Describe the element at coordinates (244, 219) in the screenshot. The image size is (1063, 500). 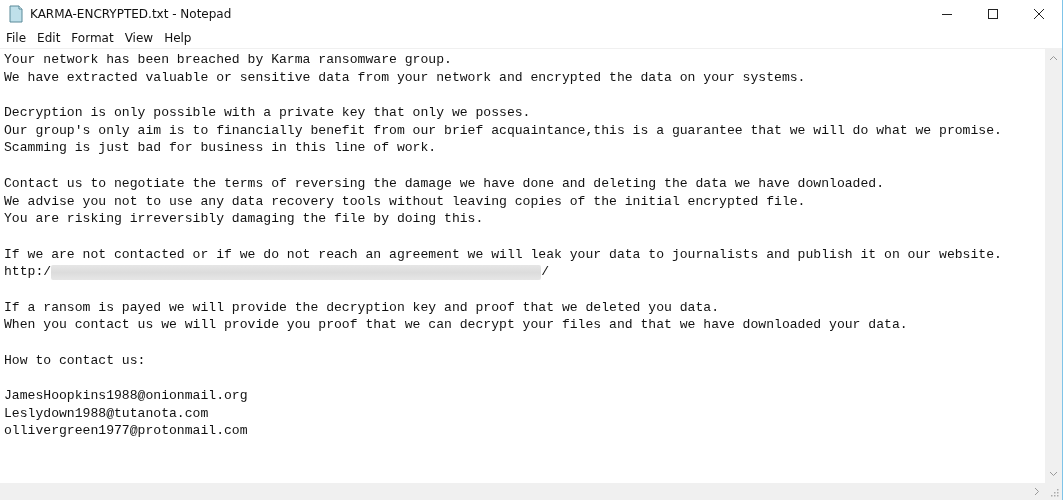
I see `text-line: You are risking irreversibly damaging the file by doing this.` at that location.